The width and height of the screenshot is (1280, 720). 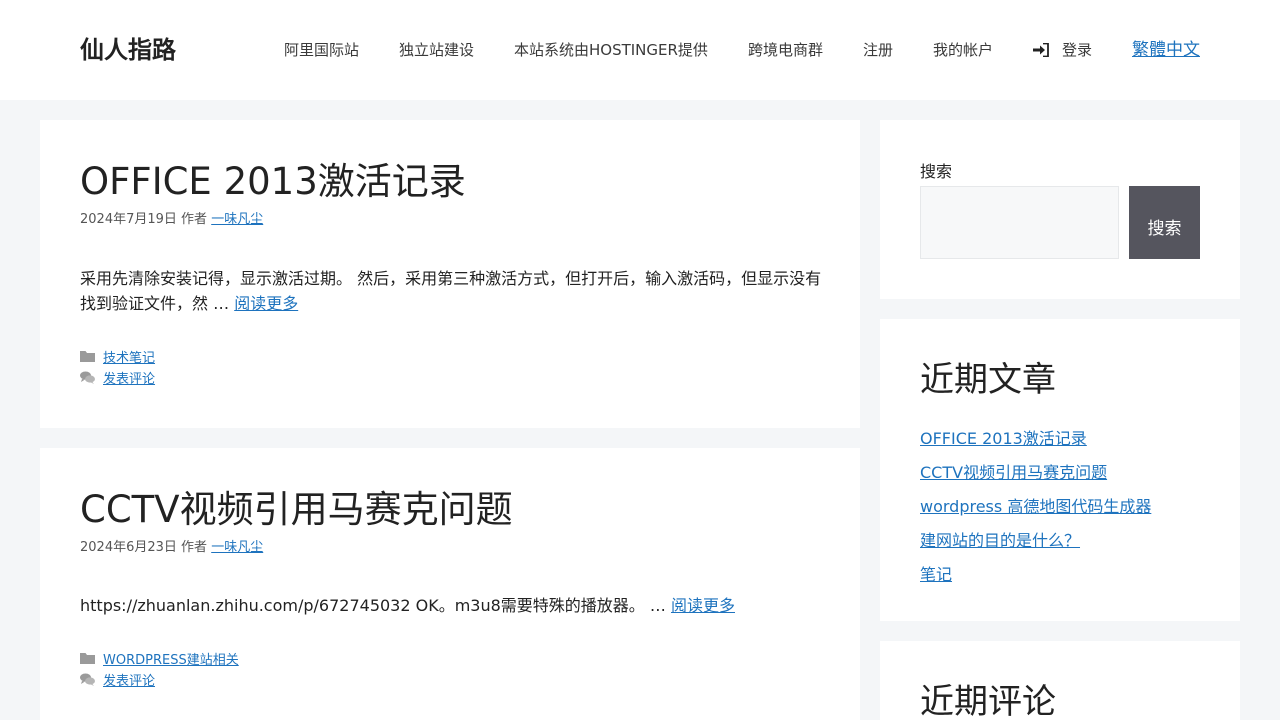 I want to click on post-title: CCTV视频引用马赛克问题, so click(x=296, y=510).